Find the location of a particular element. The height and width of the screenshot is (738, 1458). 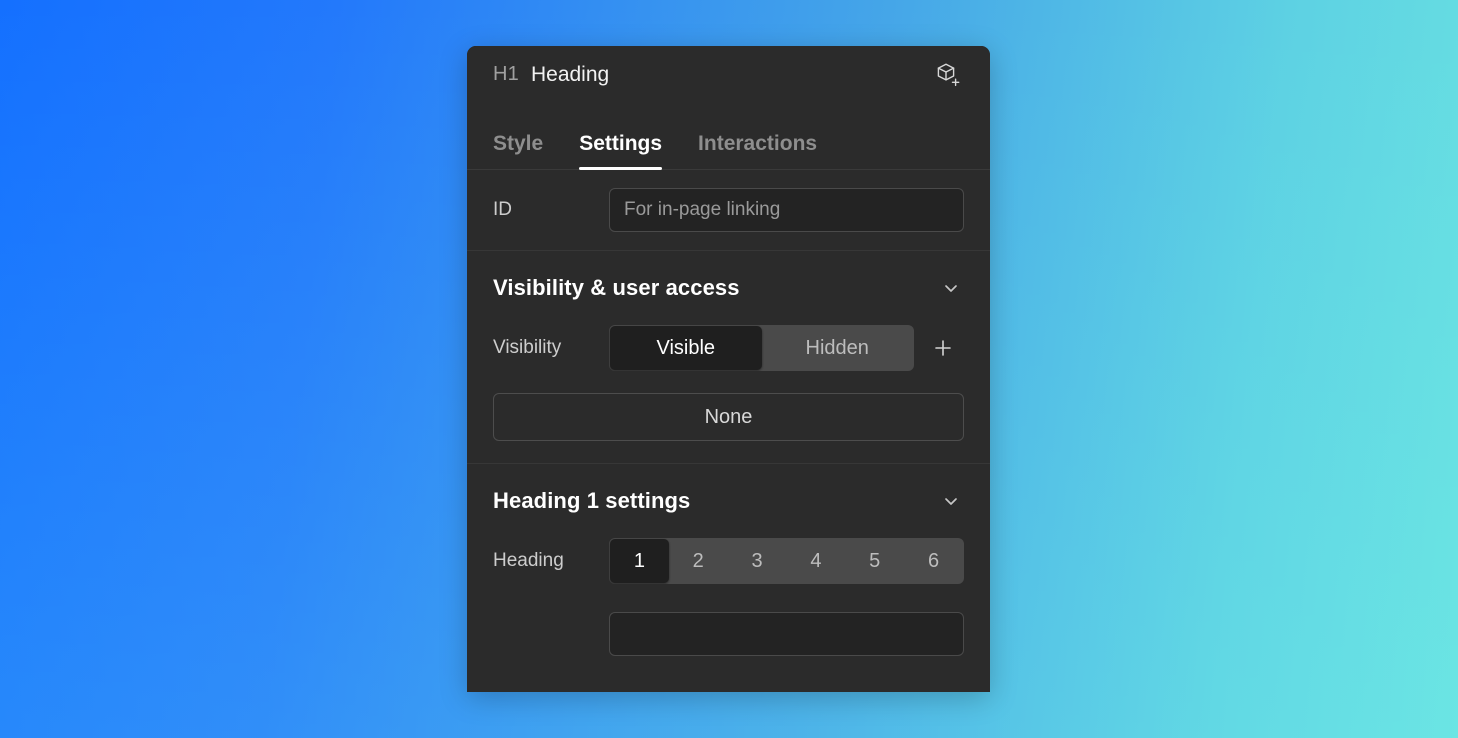

panel-tabs: Style Settings Interactions is located at coordinates (728, 136).